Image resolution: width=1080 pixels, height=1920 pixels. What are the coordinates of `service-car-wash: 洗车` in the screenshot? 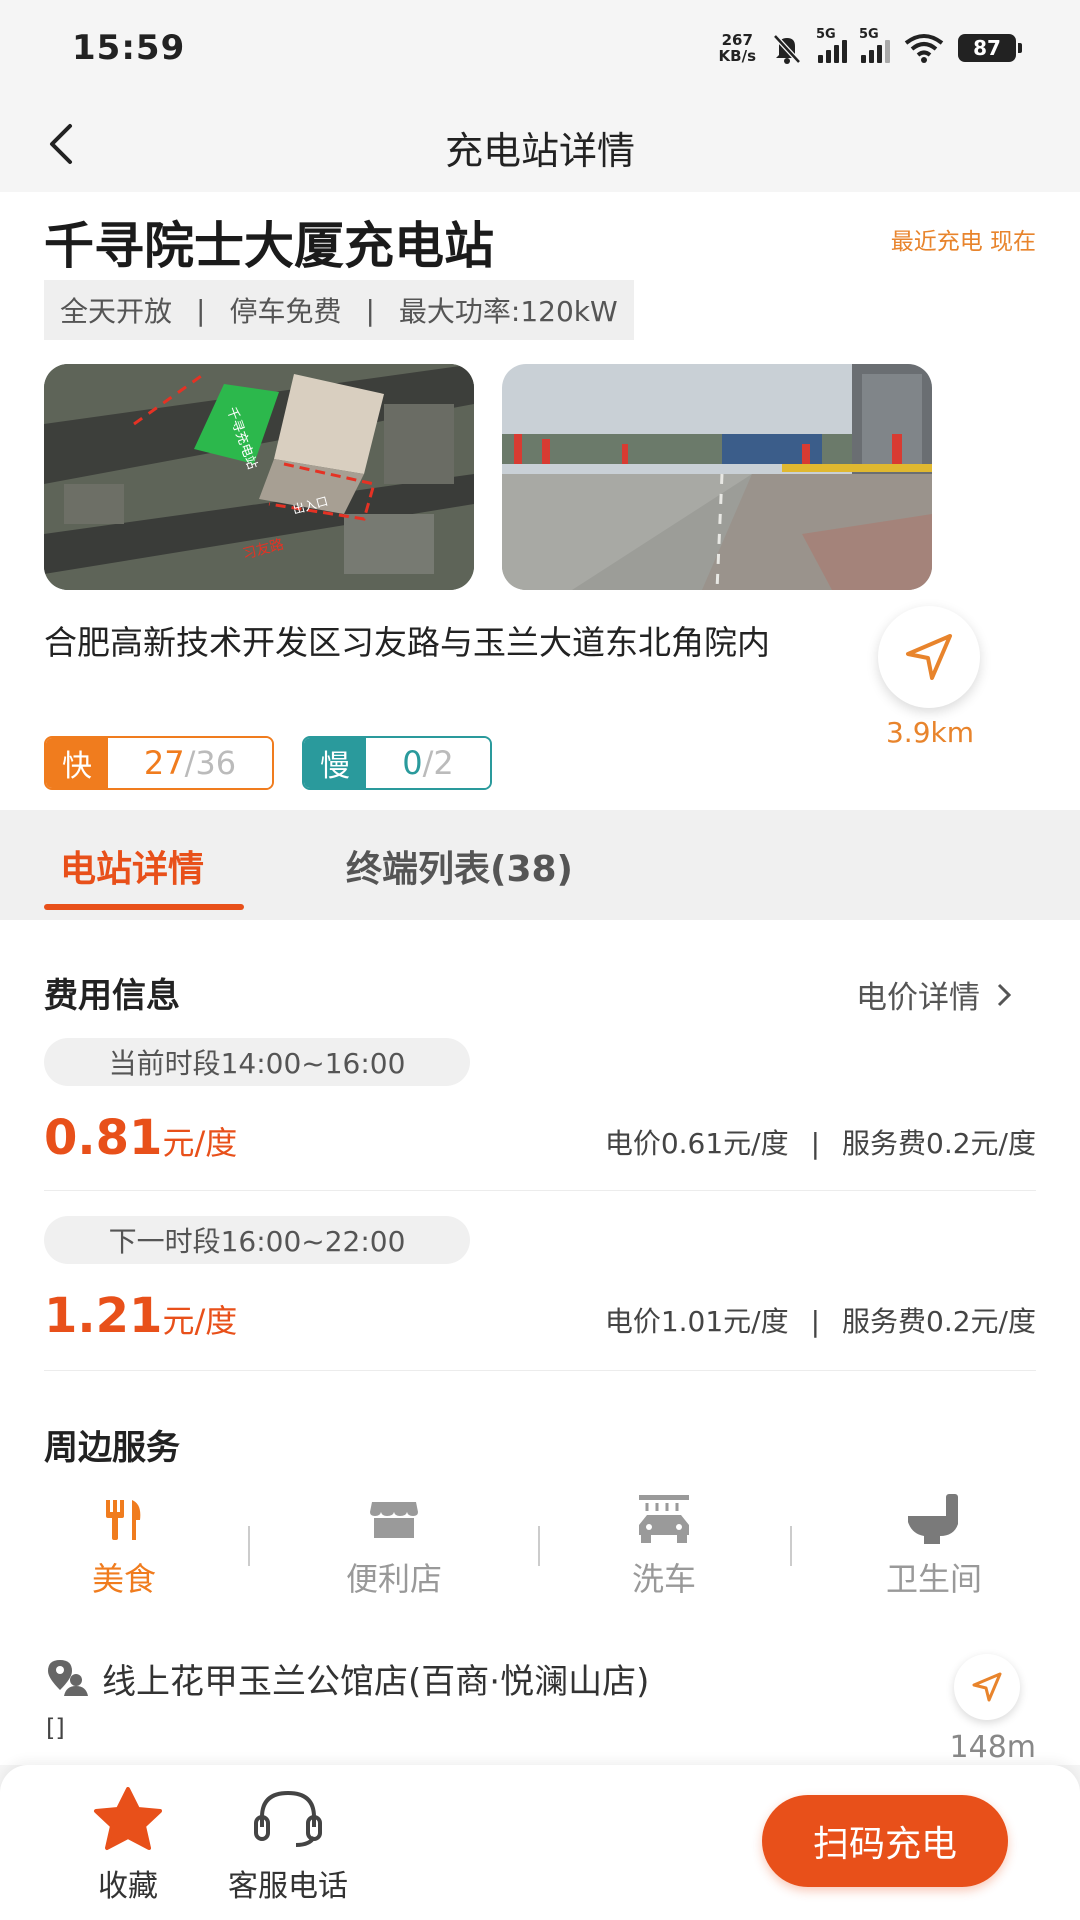 It's located at (664, 1545).